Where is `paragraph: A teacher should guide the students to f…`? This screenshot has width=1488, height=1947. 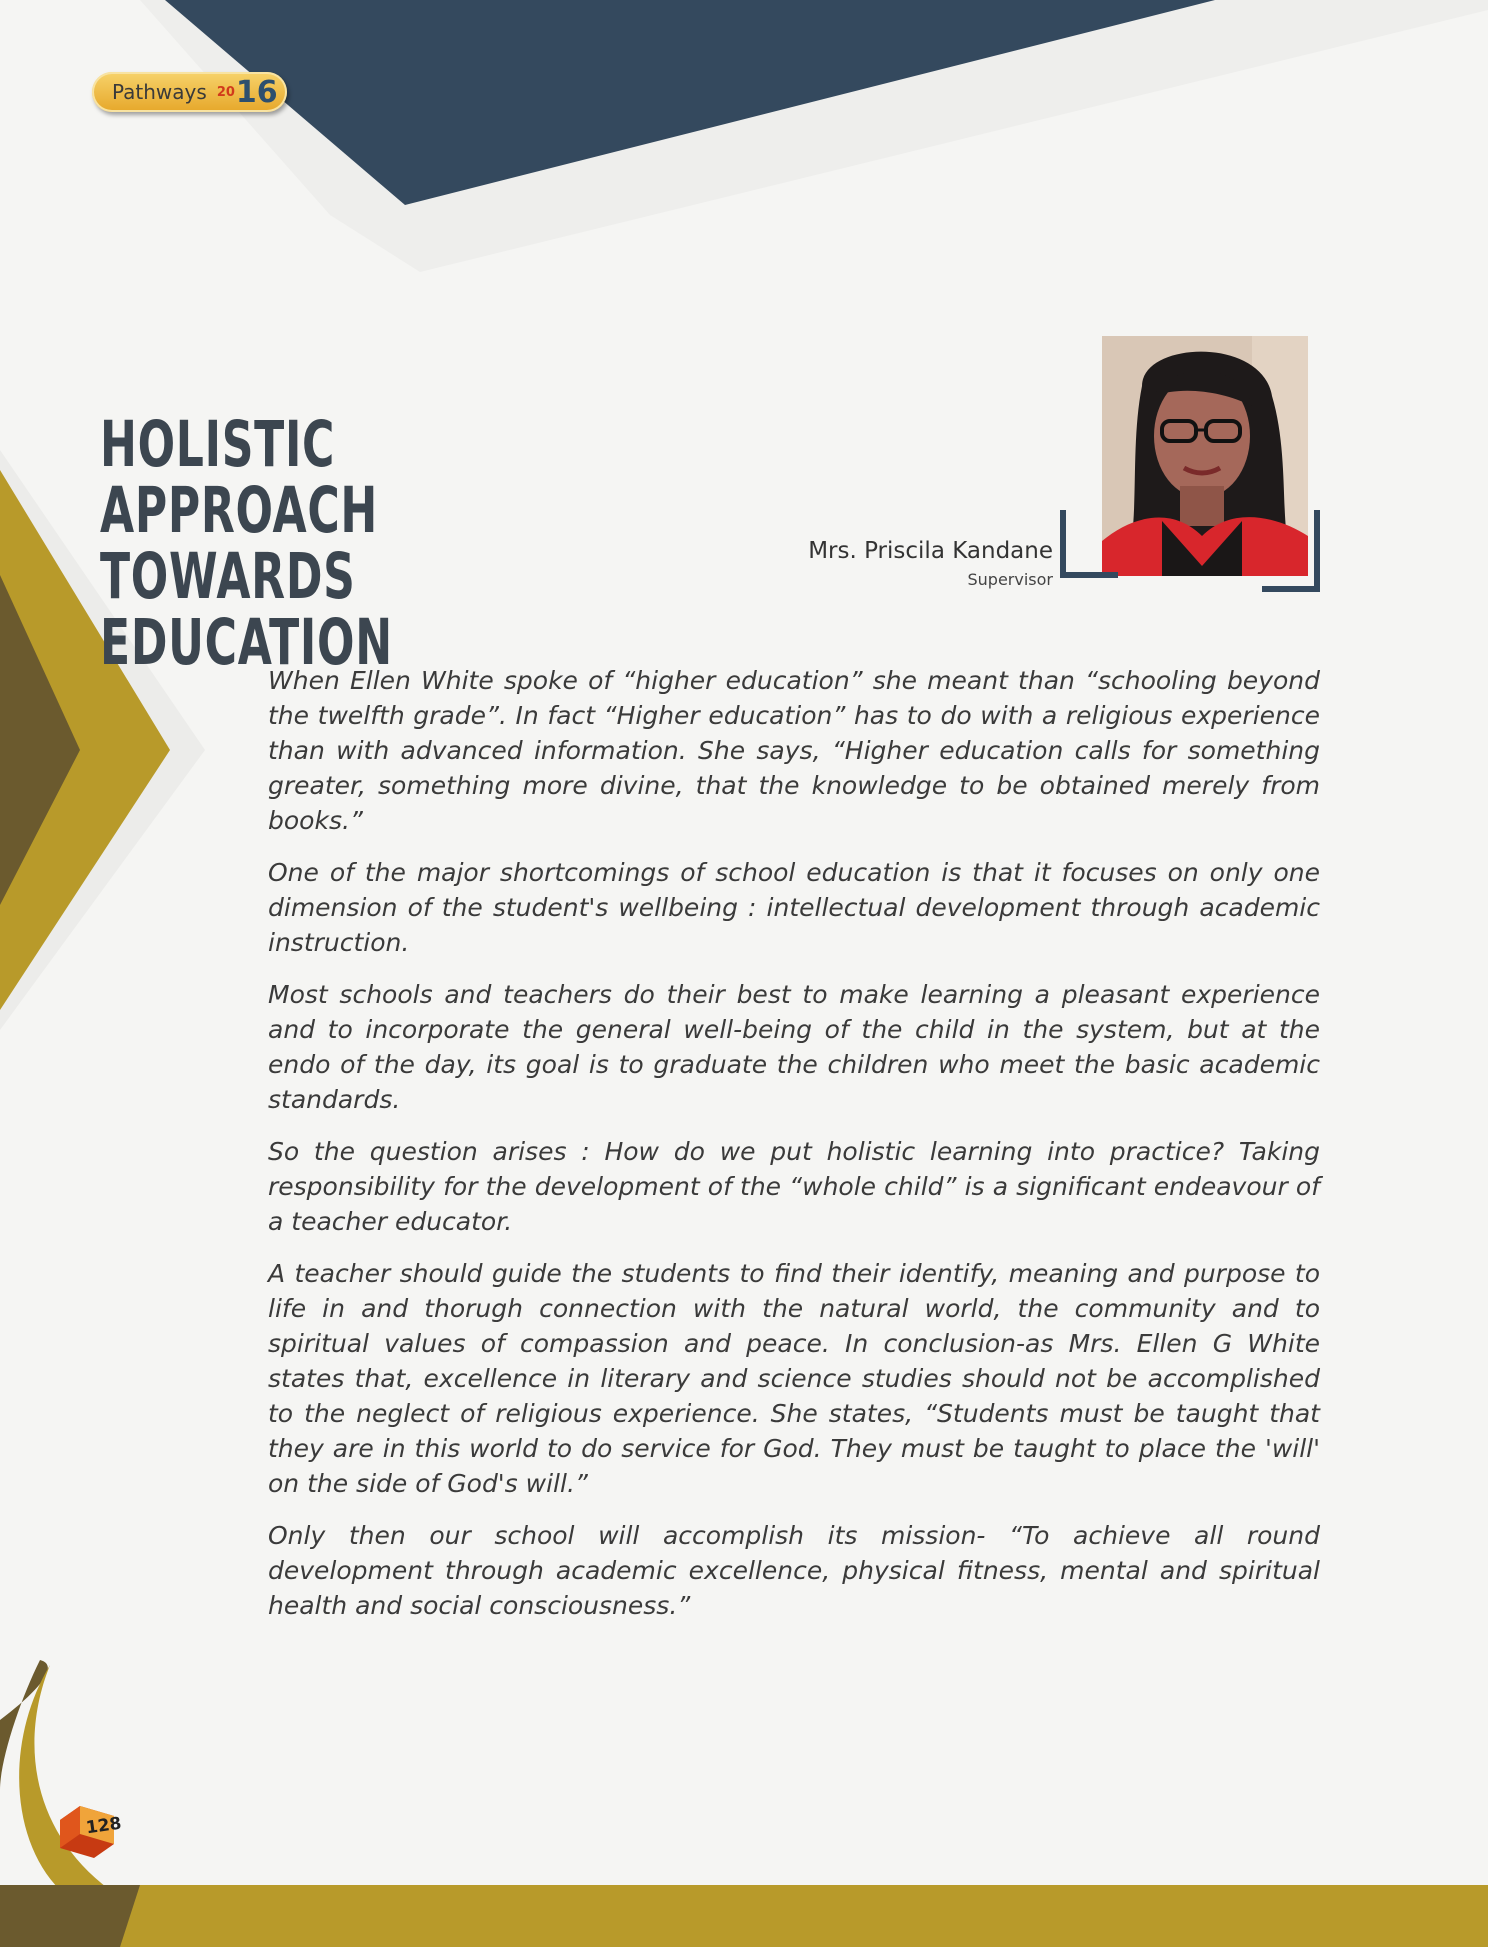
paragraph: A teacher should guide the students to f… is located at coordinates (794, 1378).